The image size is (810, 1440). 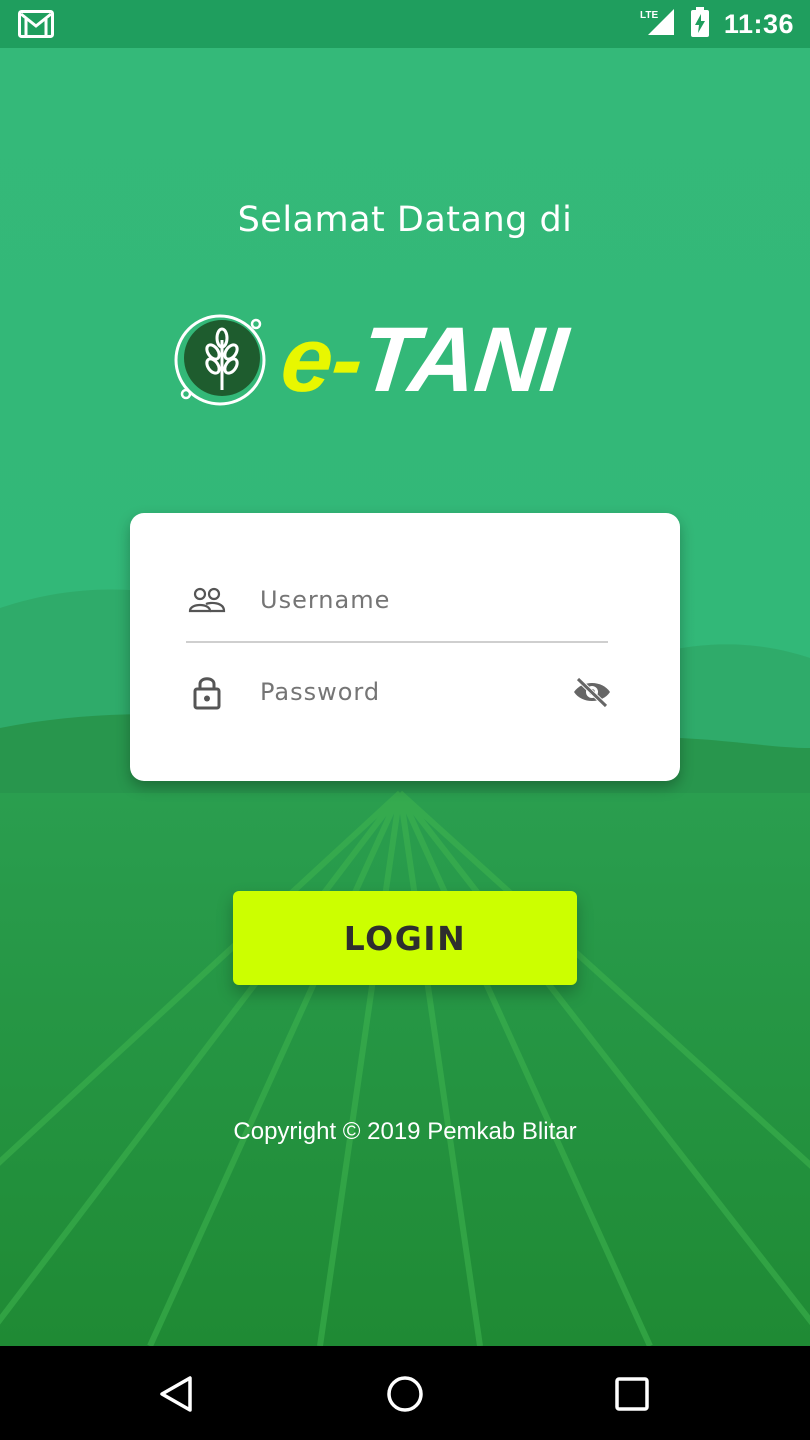 What do you see at coordinates (632, 1394) in the screenshot?
I see `recents-icon` at bounding box center [632, 1394].